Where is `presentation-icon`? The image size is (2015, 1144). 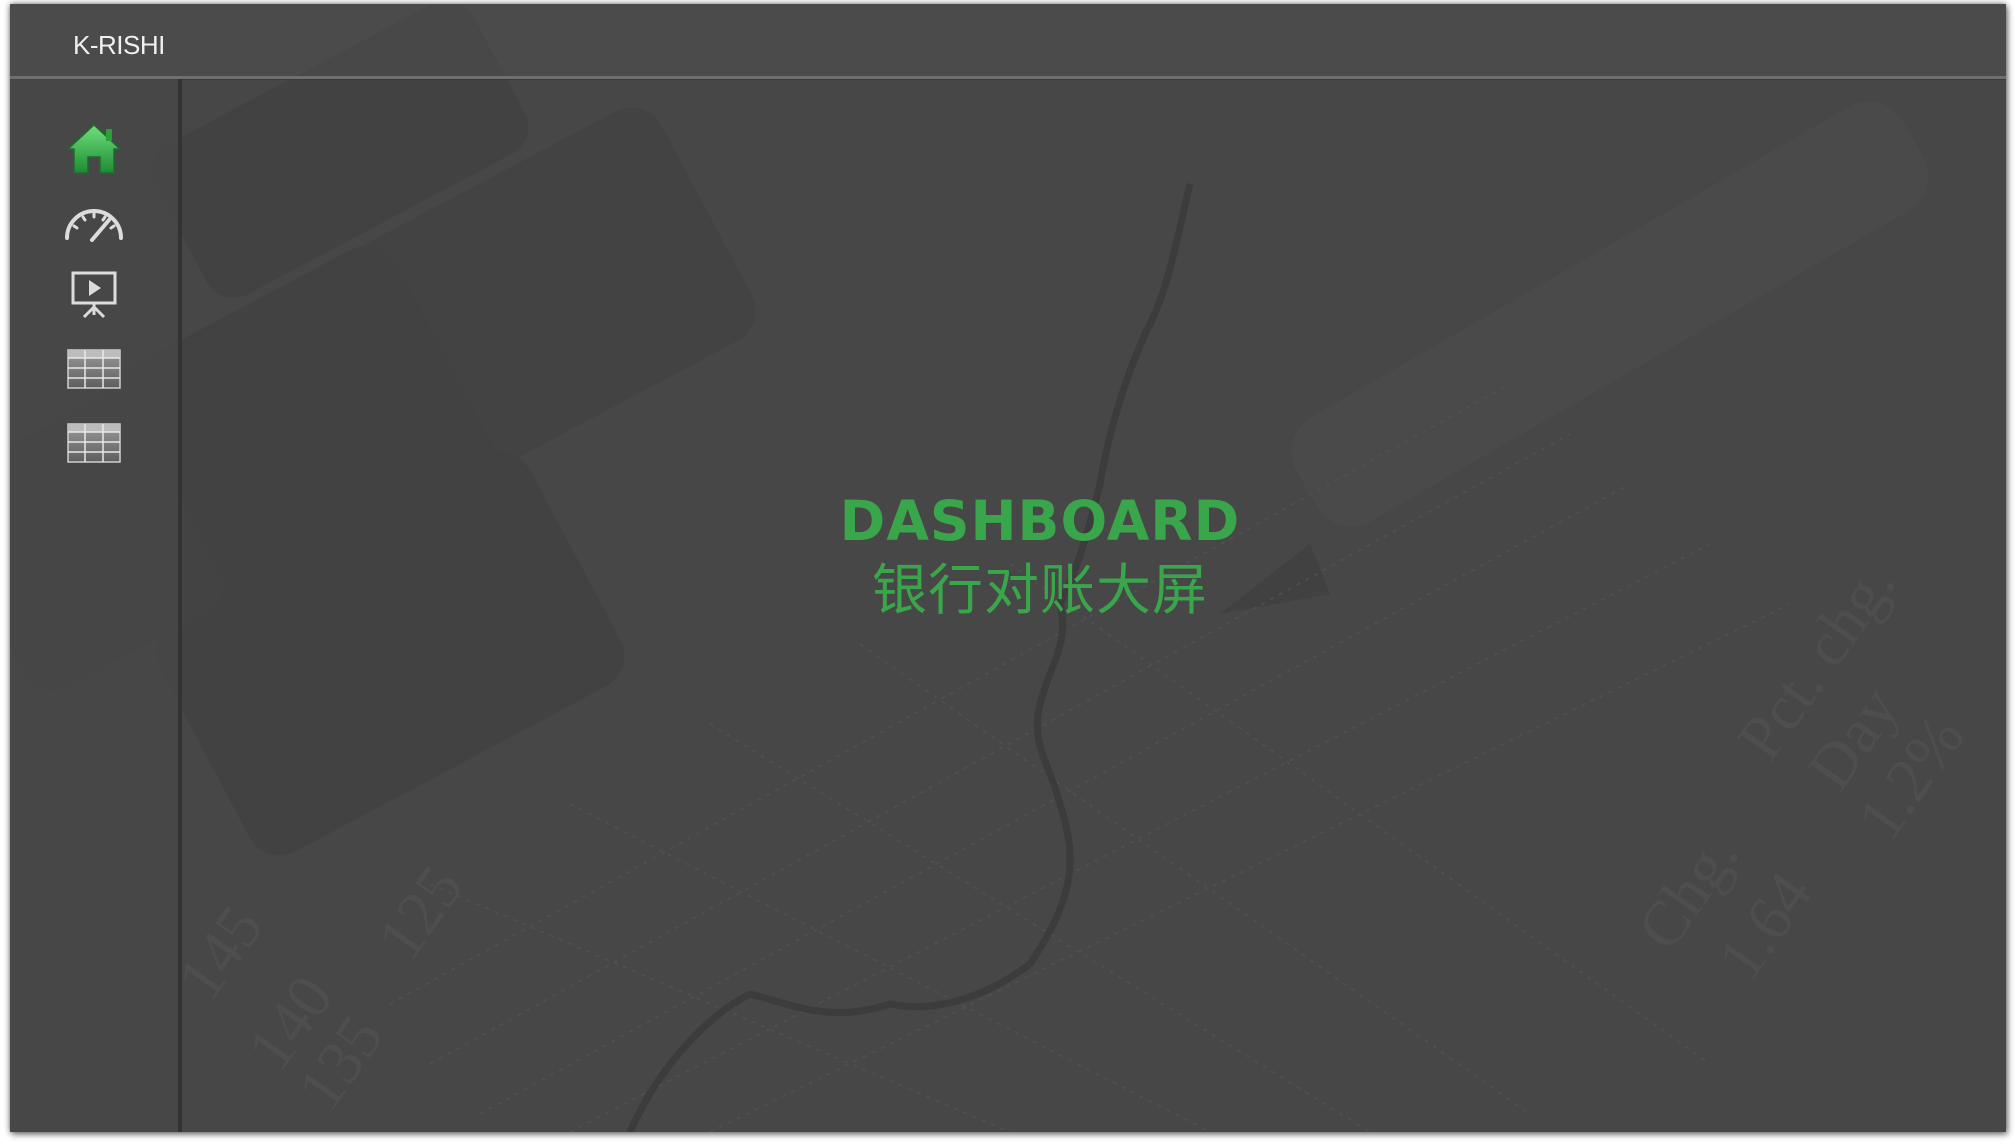
presentation-icon is located at coordinates (94, 295).